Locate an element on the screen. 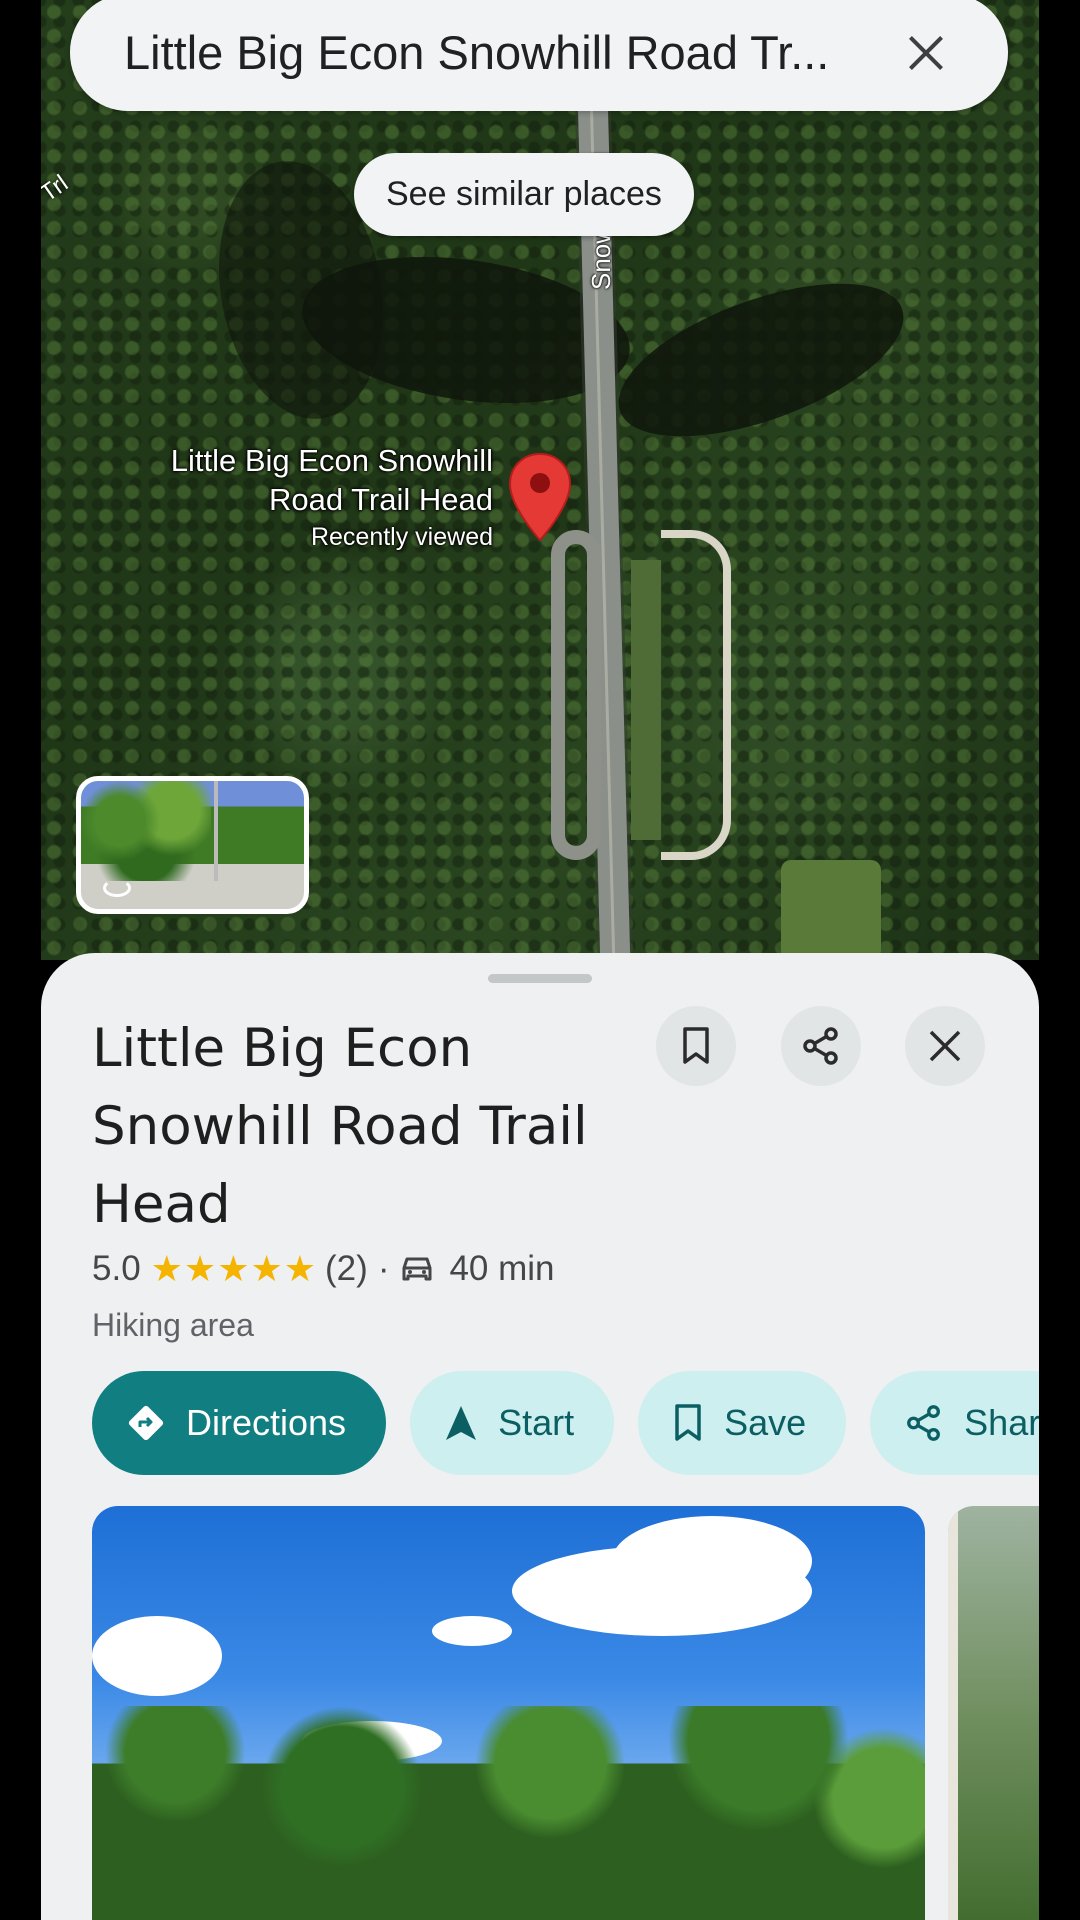 This screenshot has height=1920, width=1080. street-view-pole is located at coordinates (216, 831).